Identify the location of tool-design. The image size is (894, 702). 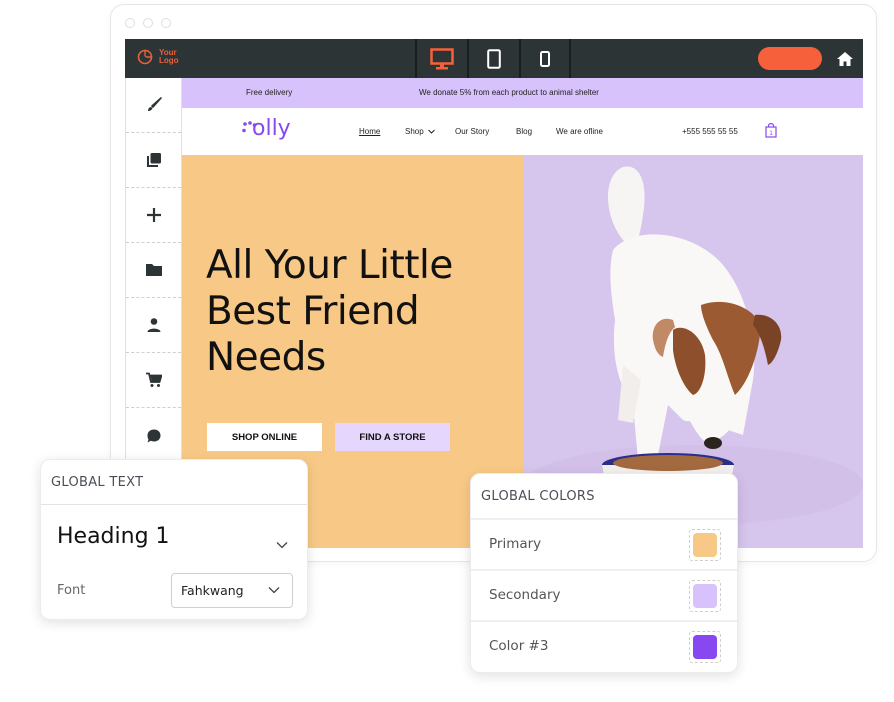
(153, 105).